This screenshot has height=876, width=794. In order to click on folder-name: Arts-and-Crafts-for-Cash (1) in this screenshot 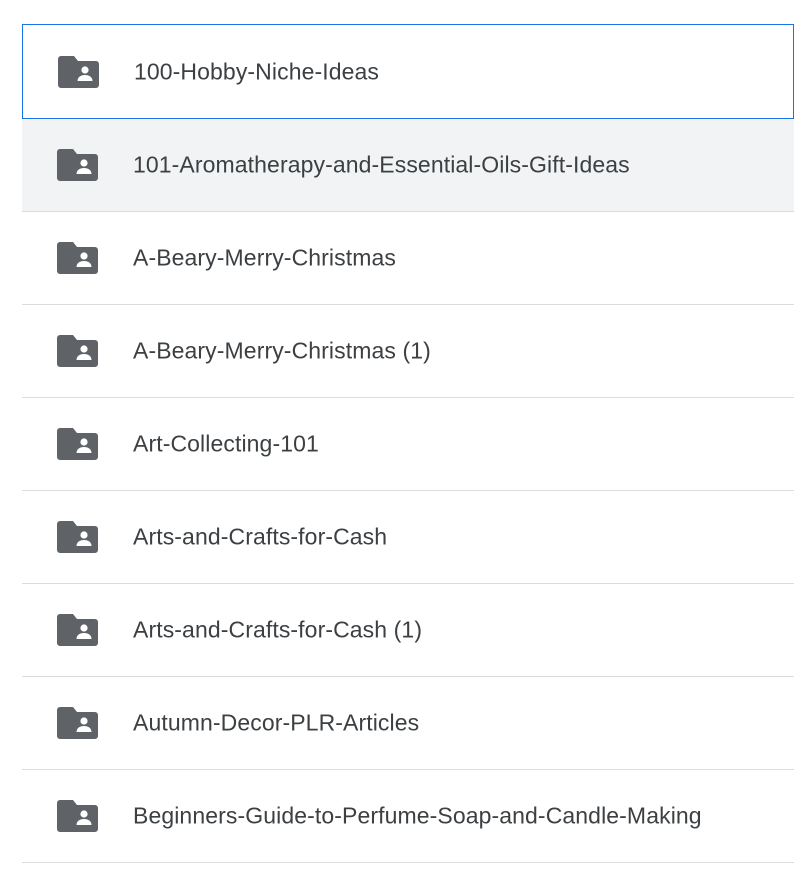, I will do `click(278, 629)`.